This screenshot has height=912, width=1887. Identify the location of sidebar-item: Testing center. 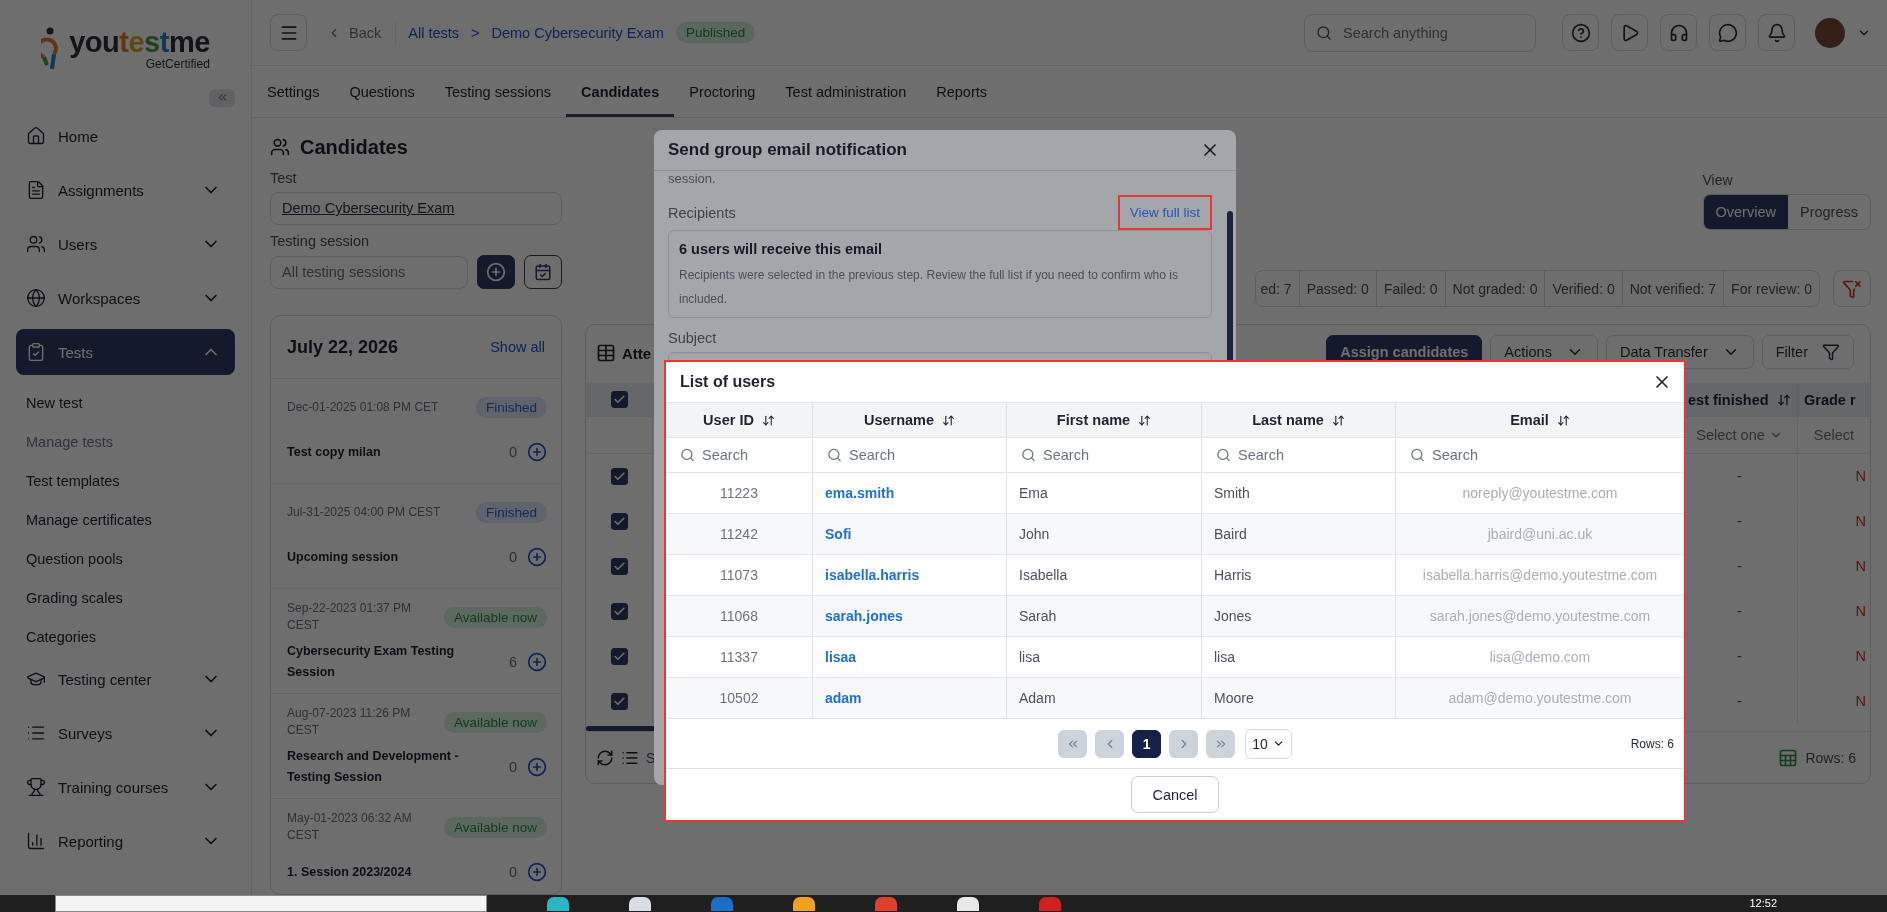
(125, 679).